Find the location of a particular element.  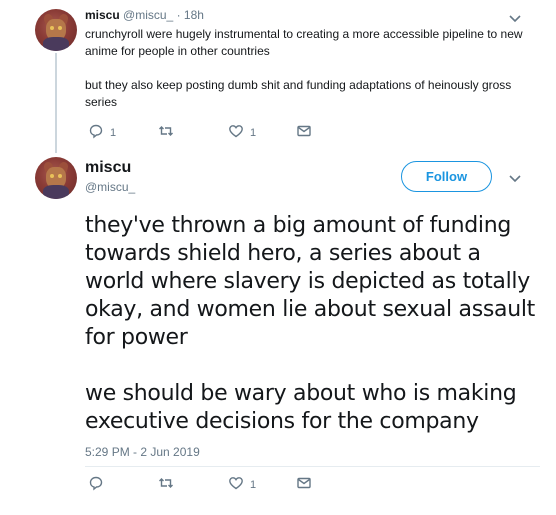

divider is located at coordinates (312, 466).